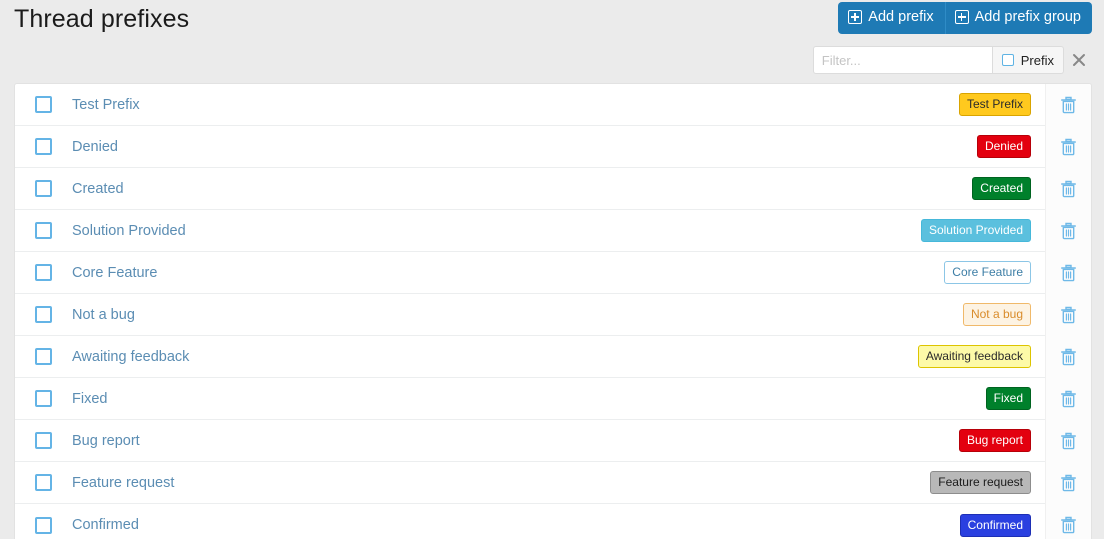 The height and width of the screenshot is (539, 1104). What do you see at coordinates (552, 59) in the screenshot?
I see `filter-bar: Prefix` at bounding box center [552, 59].